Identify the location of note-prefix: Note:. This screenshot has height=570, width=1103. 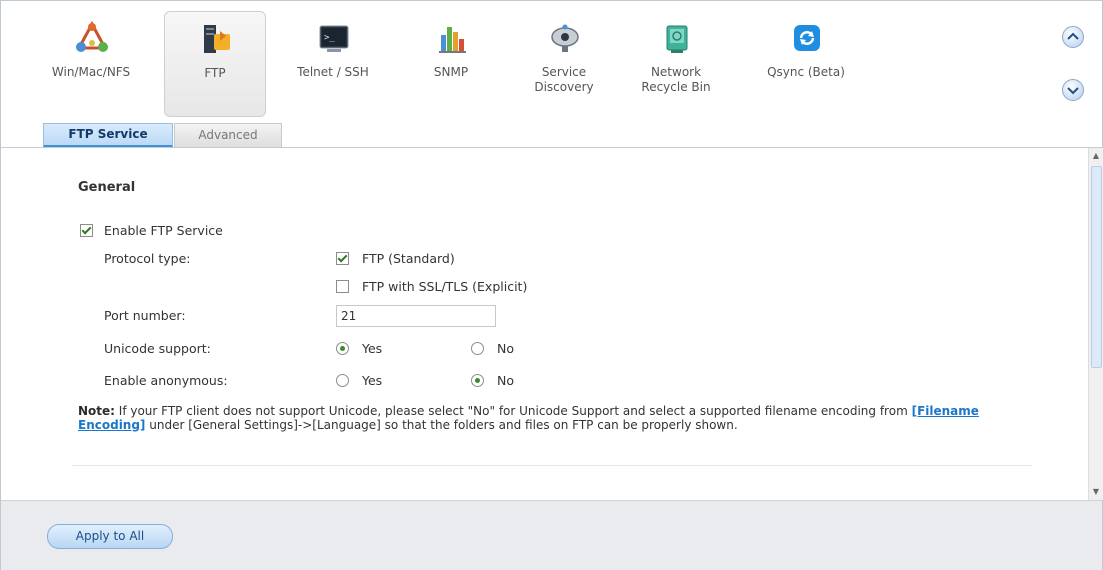
(96, 411).